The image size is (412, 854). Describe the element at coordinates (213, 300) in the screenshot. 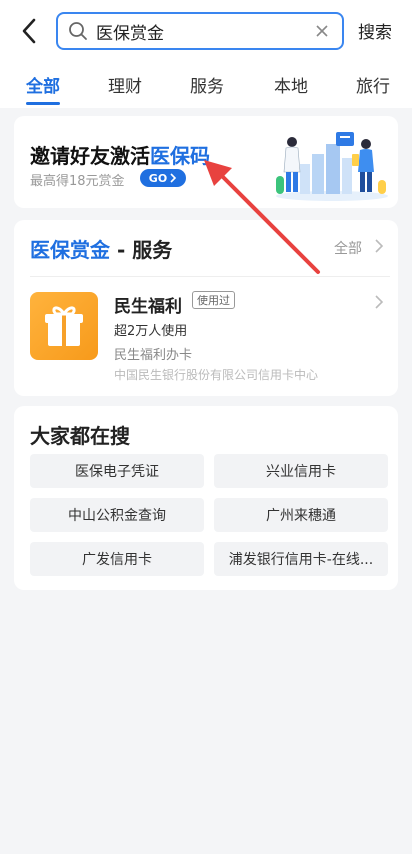

I see `used-badge: 使用过` at that location.